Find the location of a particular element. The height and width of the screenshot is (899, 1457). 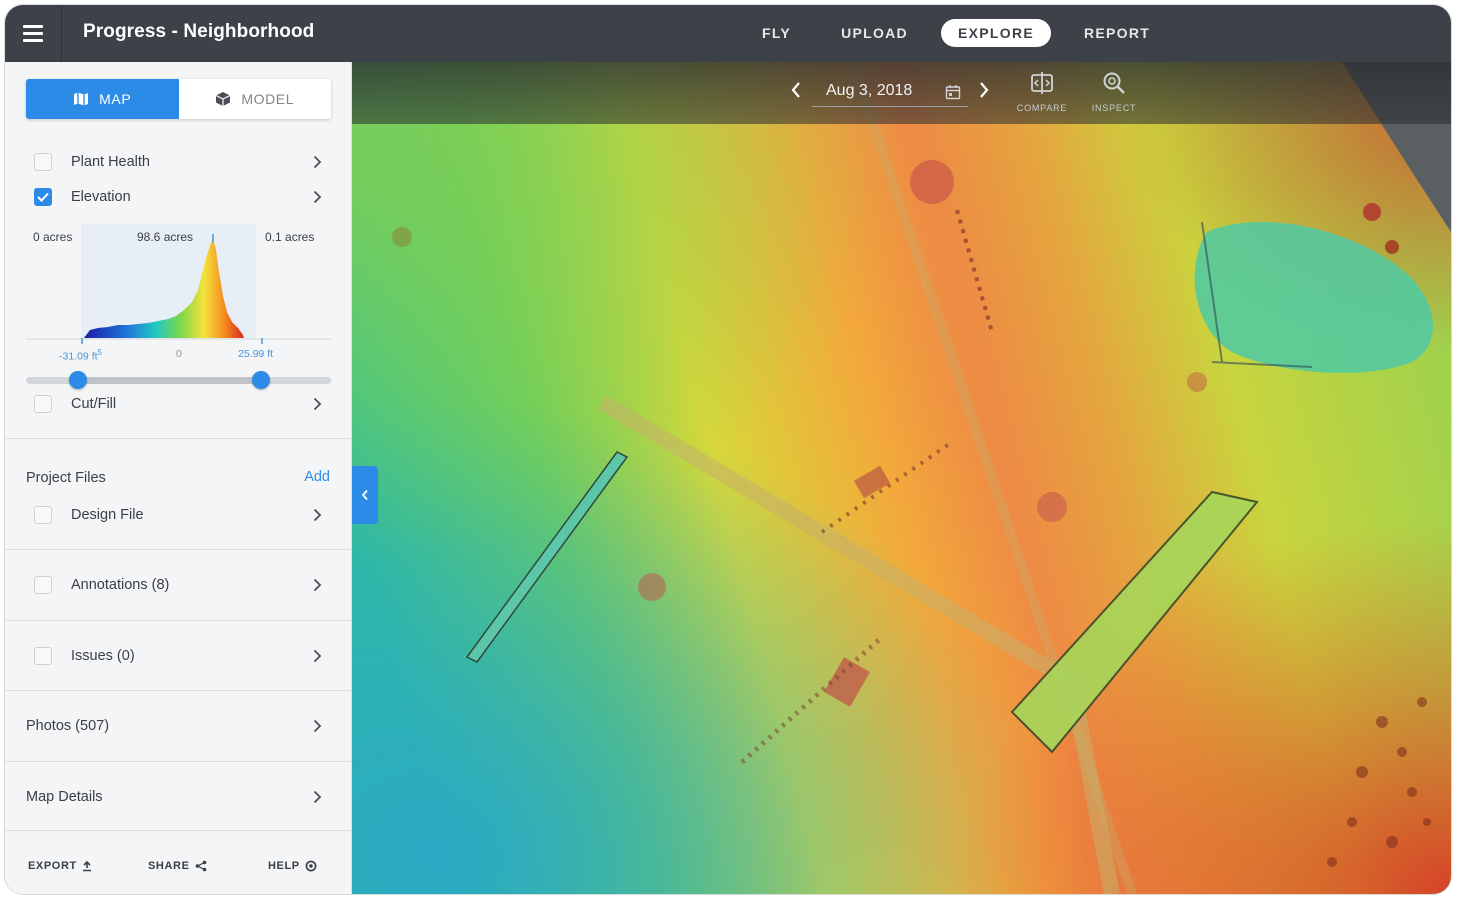

nav-fly: FLY is located at coordinates (776, 33).